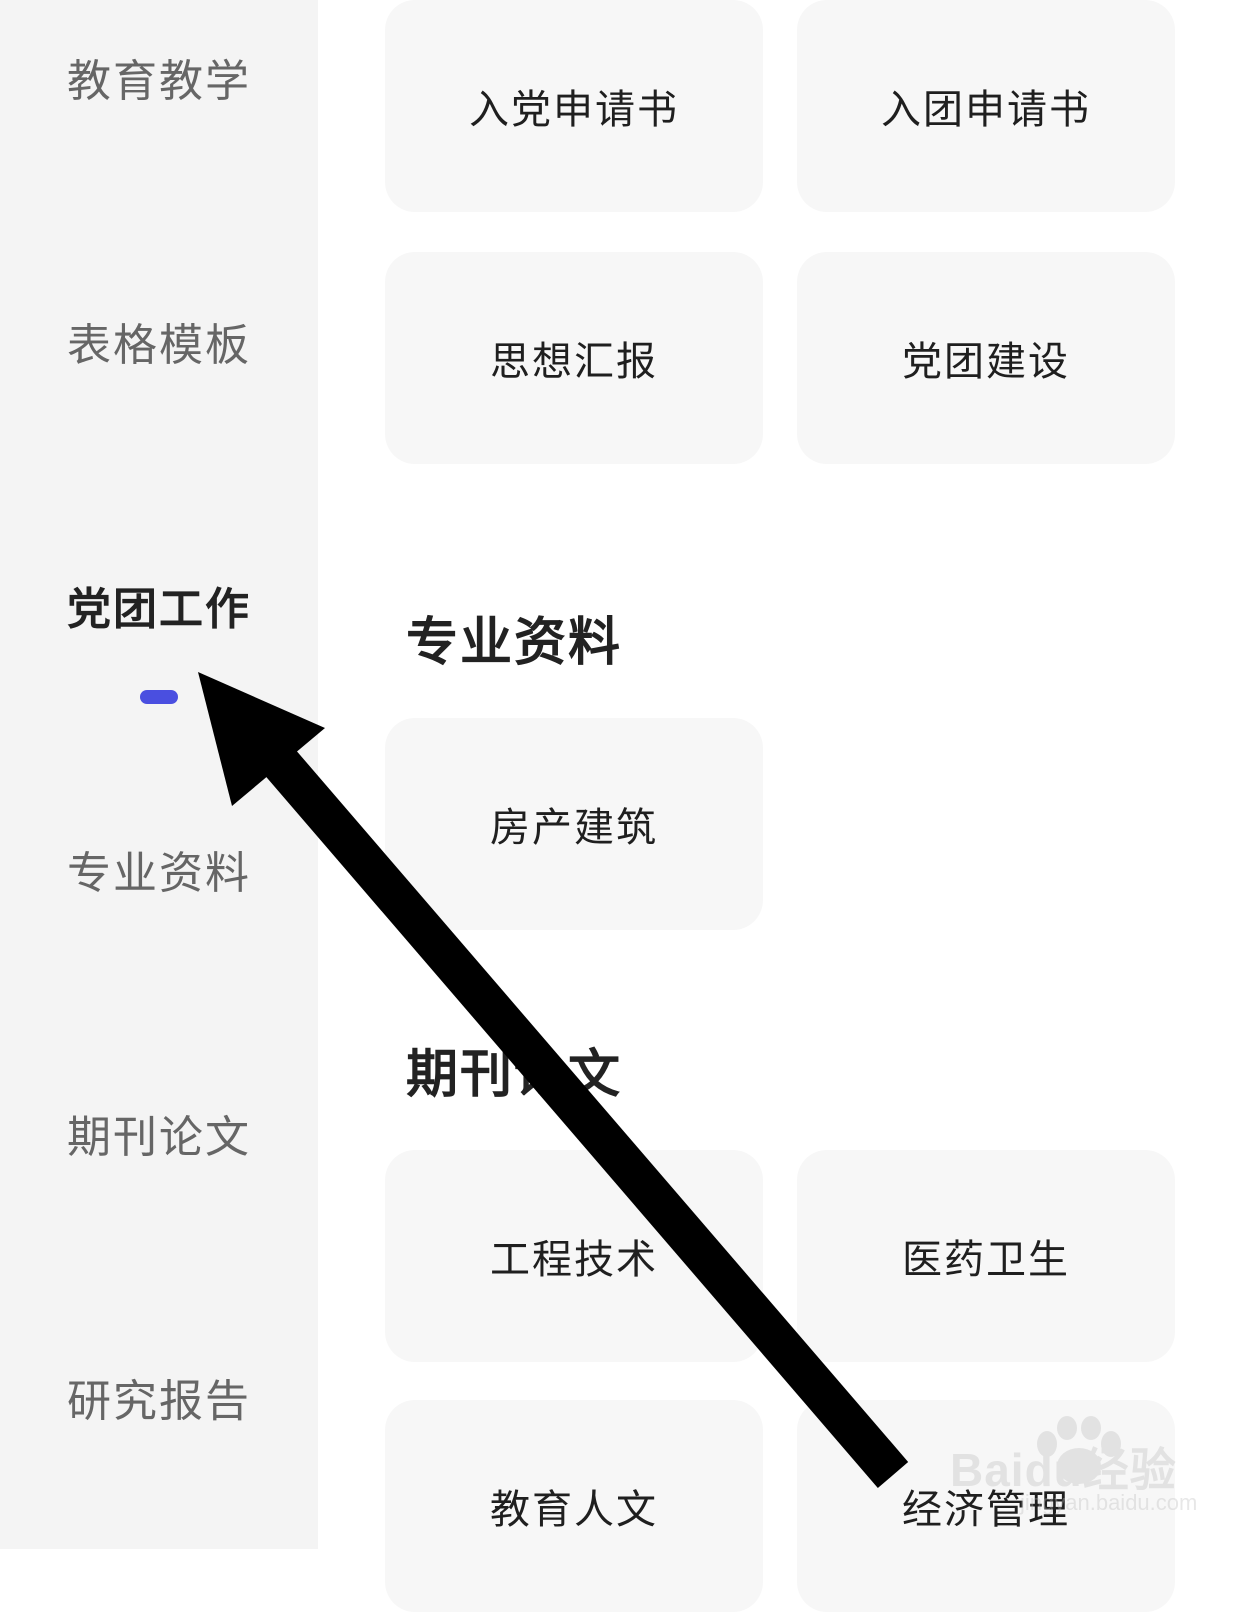  What do you see at coordinates (159, 82) in the screenshot?
I see `sidebar-item-education: 教育教学` at bounding box center [159, 82].